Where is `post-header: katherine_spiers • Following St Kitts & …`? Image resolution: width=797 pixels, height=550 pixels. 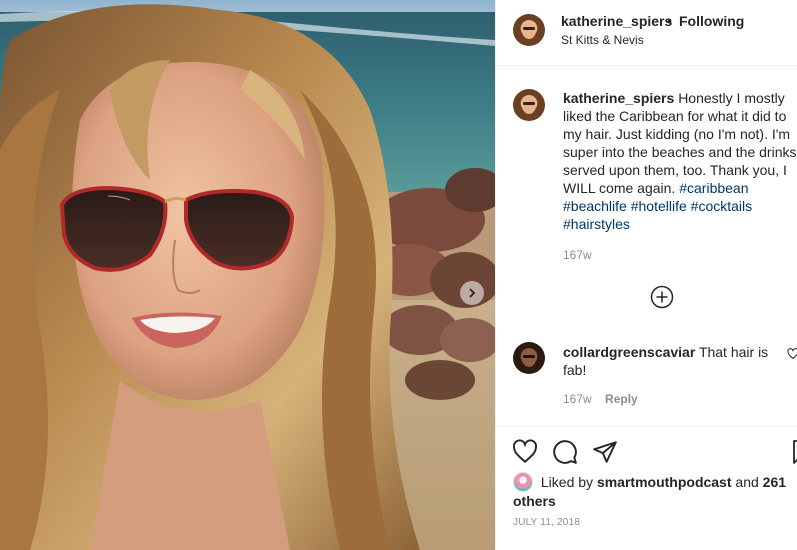 post-header: katherine_spiers • Following St Kitts & … is located at coordinates (646, 33).